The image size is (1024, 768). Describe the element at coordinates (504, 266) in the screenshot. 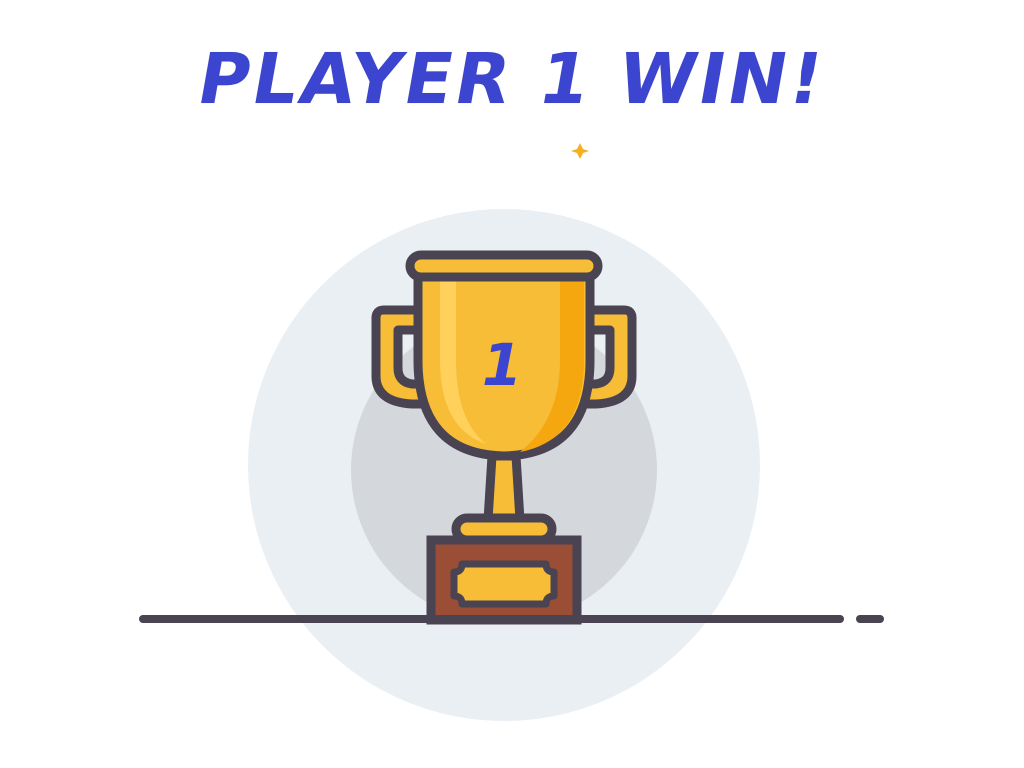

I see `trophy-rim` at that location.